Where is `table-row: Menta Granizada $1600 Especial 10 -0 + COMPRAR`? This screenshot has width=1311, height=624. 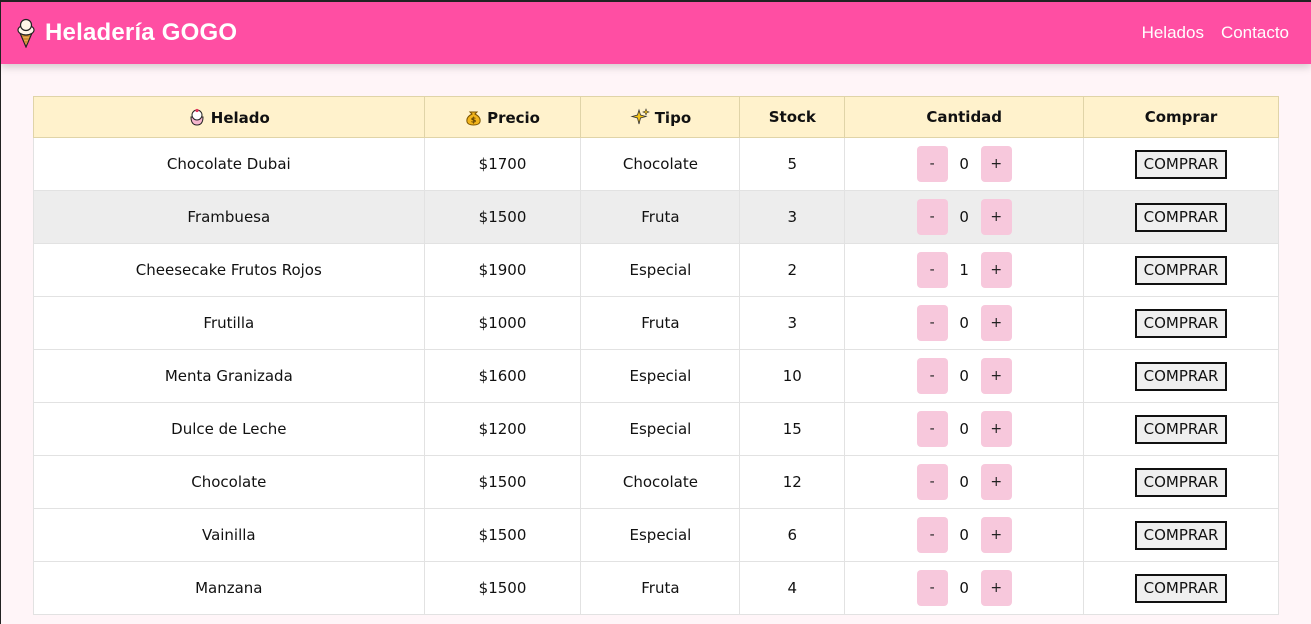 table-row: Menta Granizada $1600 Especial 10 -0 + COMPRAR is located at coordinates (656, 376).